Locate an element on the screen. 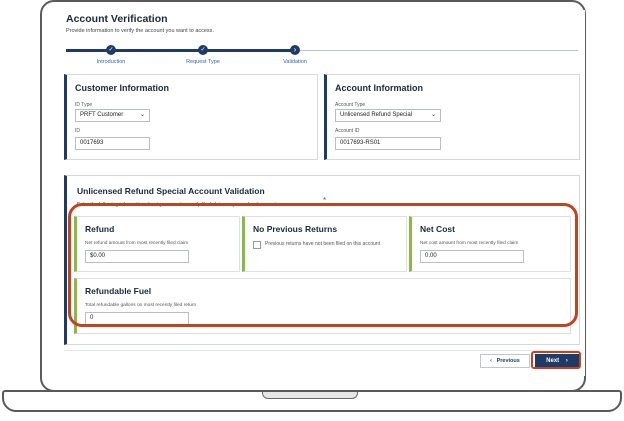 The image size is (624, 421). step-validation-chevron-icon: › is located at coordinates (295, 50).